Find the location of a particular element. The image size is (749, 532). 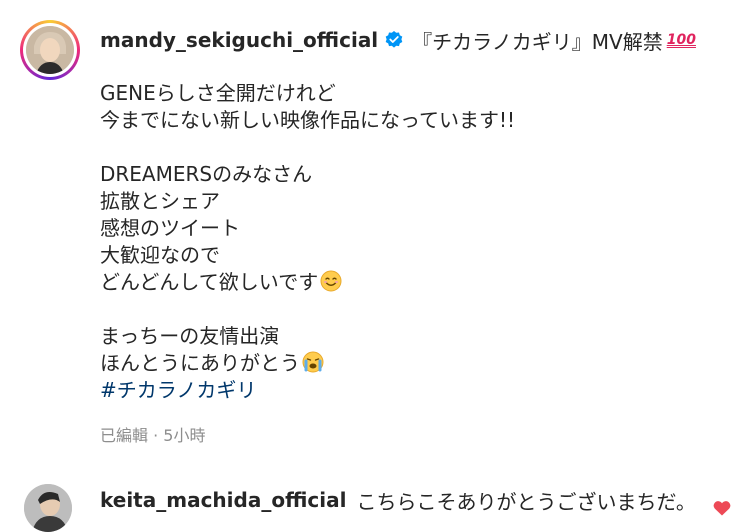

caption-line: 拡散とシェア is located at coordinates (160, 201).